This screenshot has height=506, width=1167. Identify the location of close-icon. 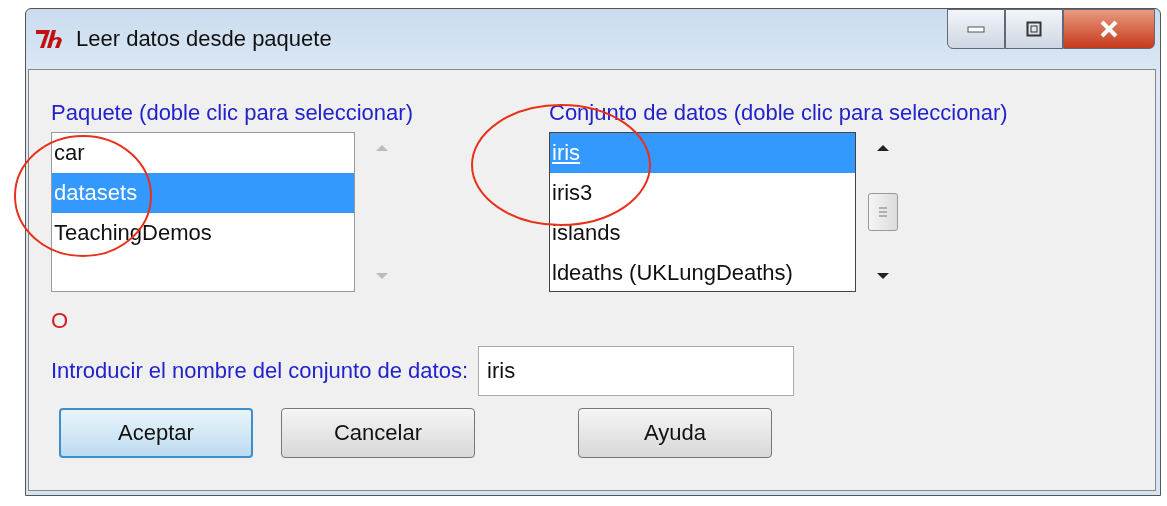
(1109, 29).